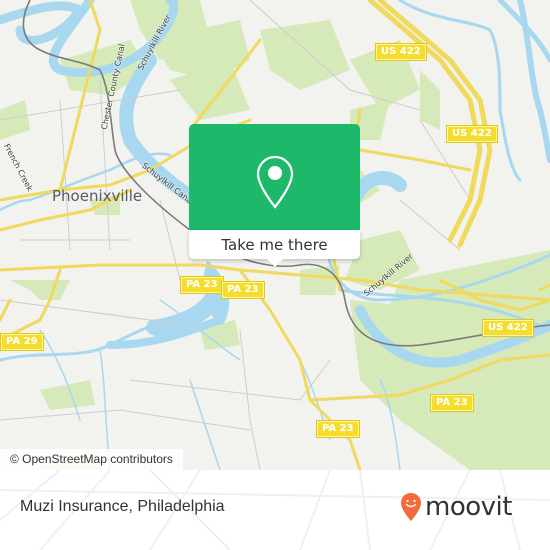 The image size is (550, 550). I want to click on footer-bar: Muzi Insurance, Philadelphia moovit, so click(275, 510).